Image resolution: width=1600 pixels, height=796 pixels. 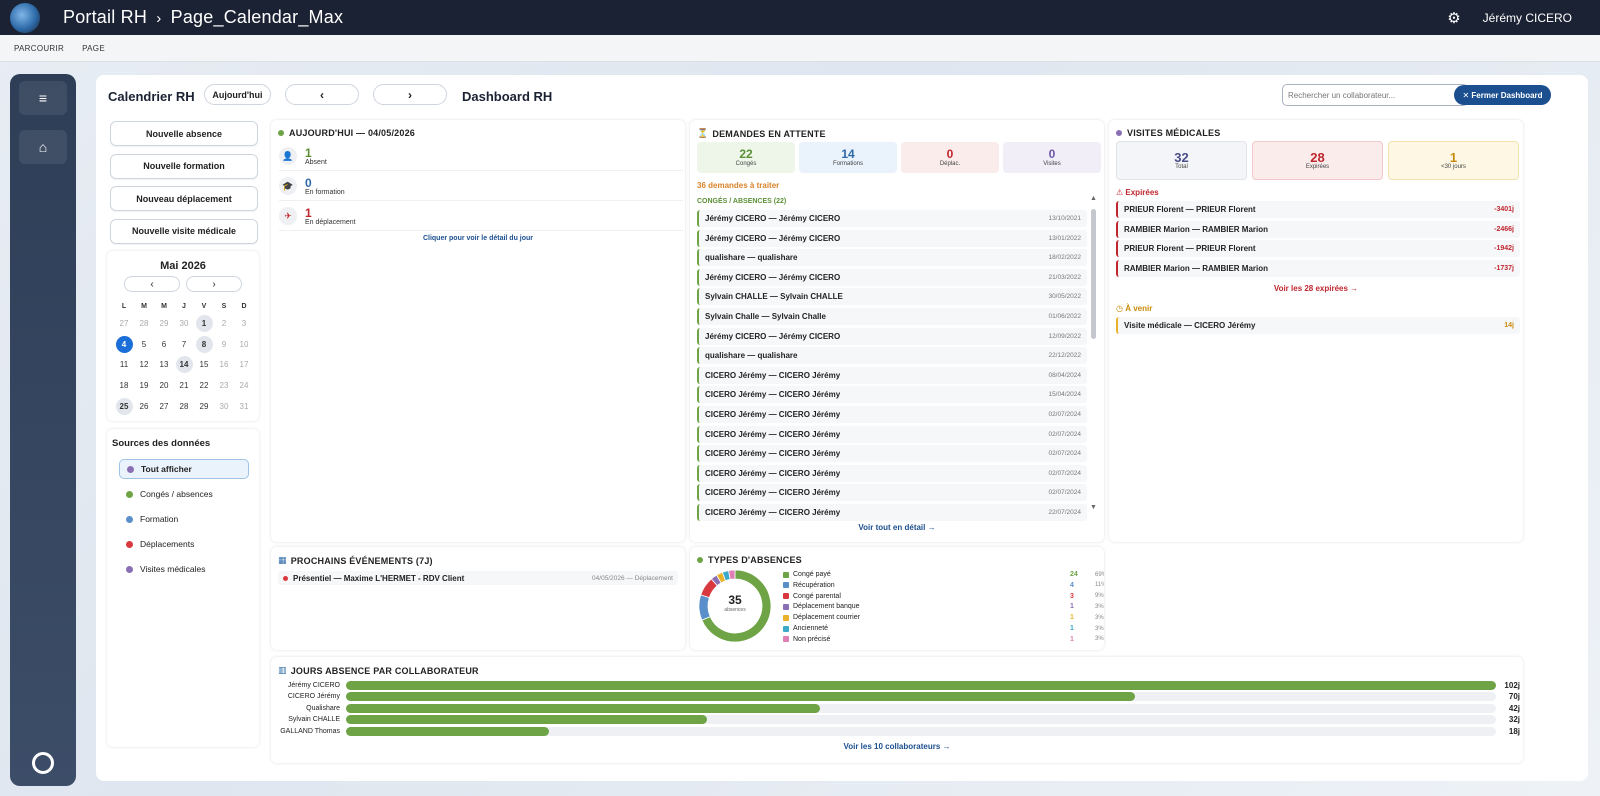 What do you see at coordinates (410, 94) in the screenshot?
I see `next-button: ›` at bounding box center [410, 94].